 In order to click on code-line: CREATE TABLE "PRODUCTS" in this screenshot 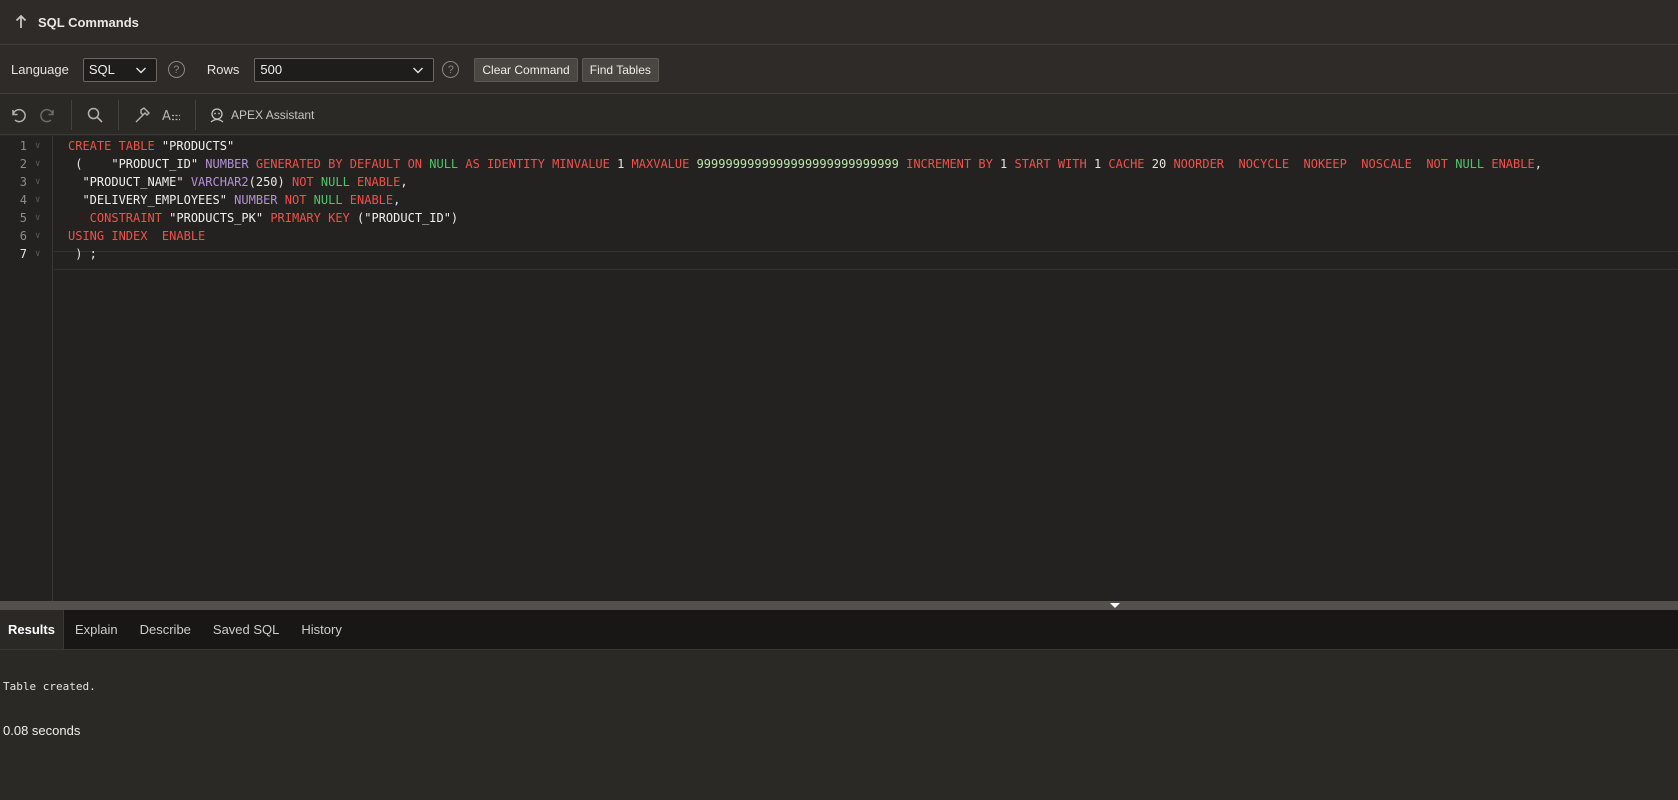, I will do `click(151, 146)`.